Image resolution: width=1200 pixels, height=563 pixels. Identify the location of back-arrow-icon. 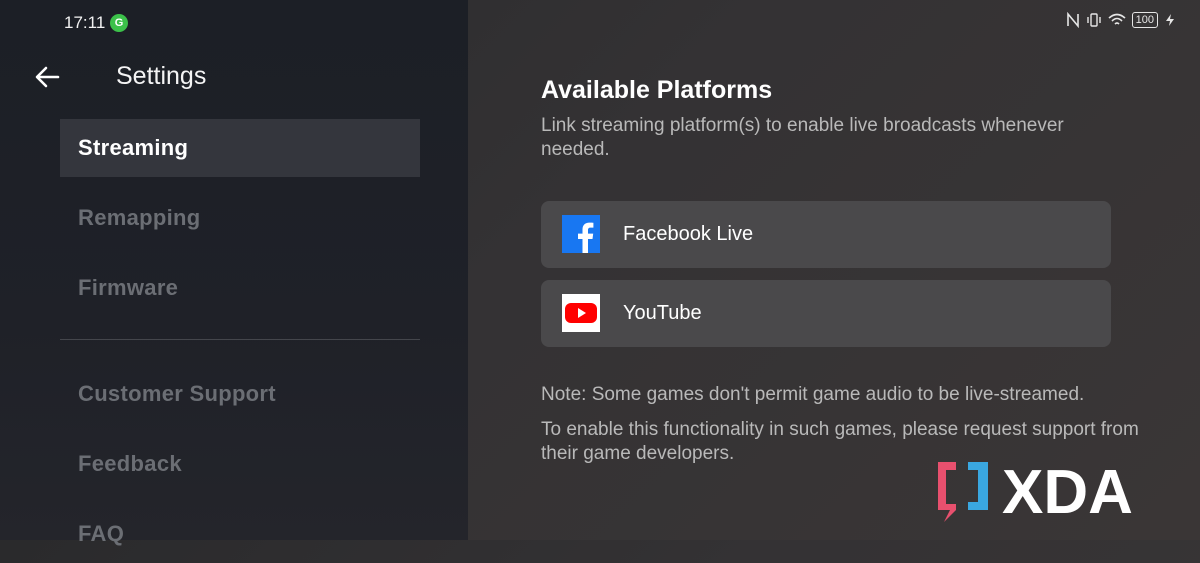
(47, 77).